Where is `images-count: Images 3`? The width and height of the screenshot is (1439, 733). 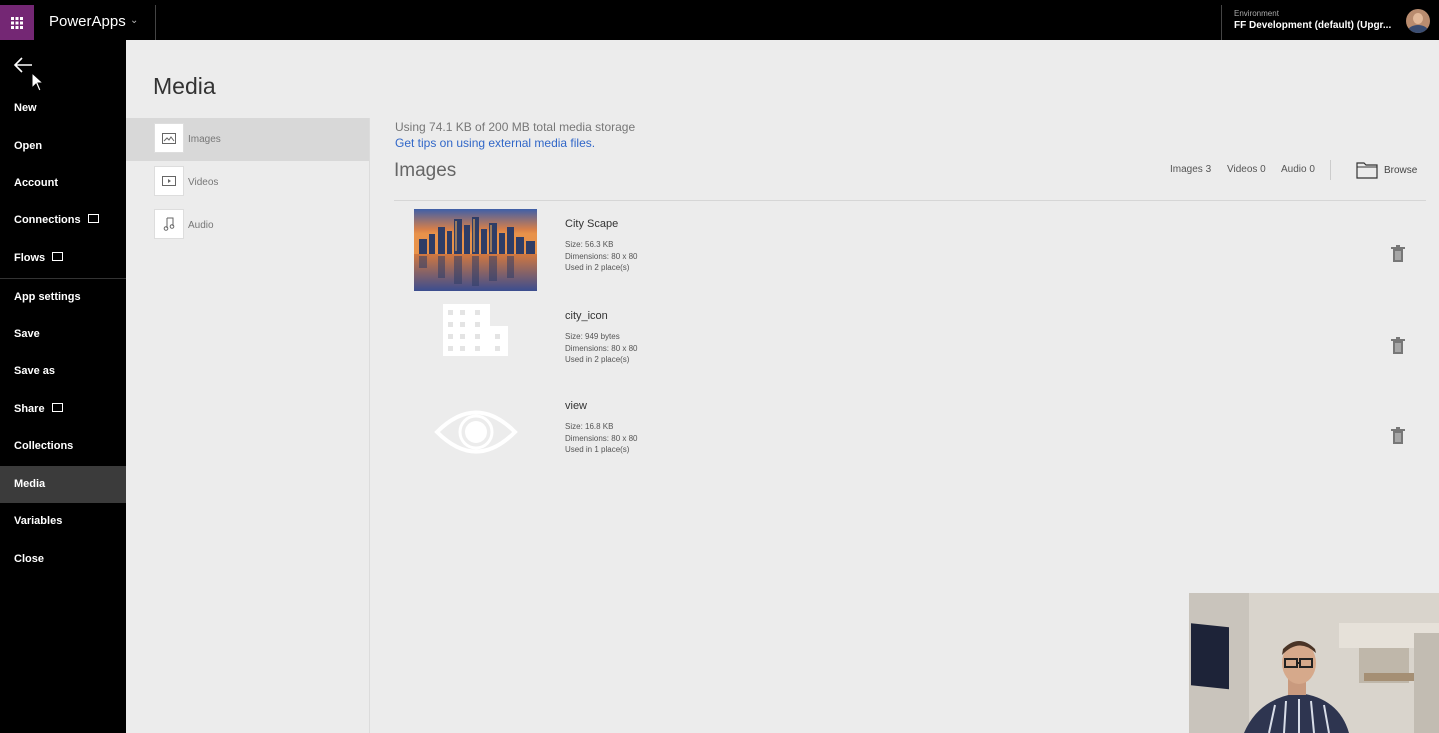 images-count: Images 3 is located at coordinates (1191, 169).